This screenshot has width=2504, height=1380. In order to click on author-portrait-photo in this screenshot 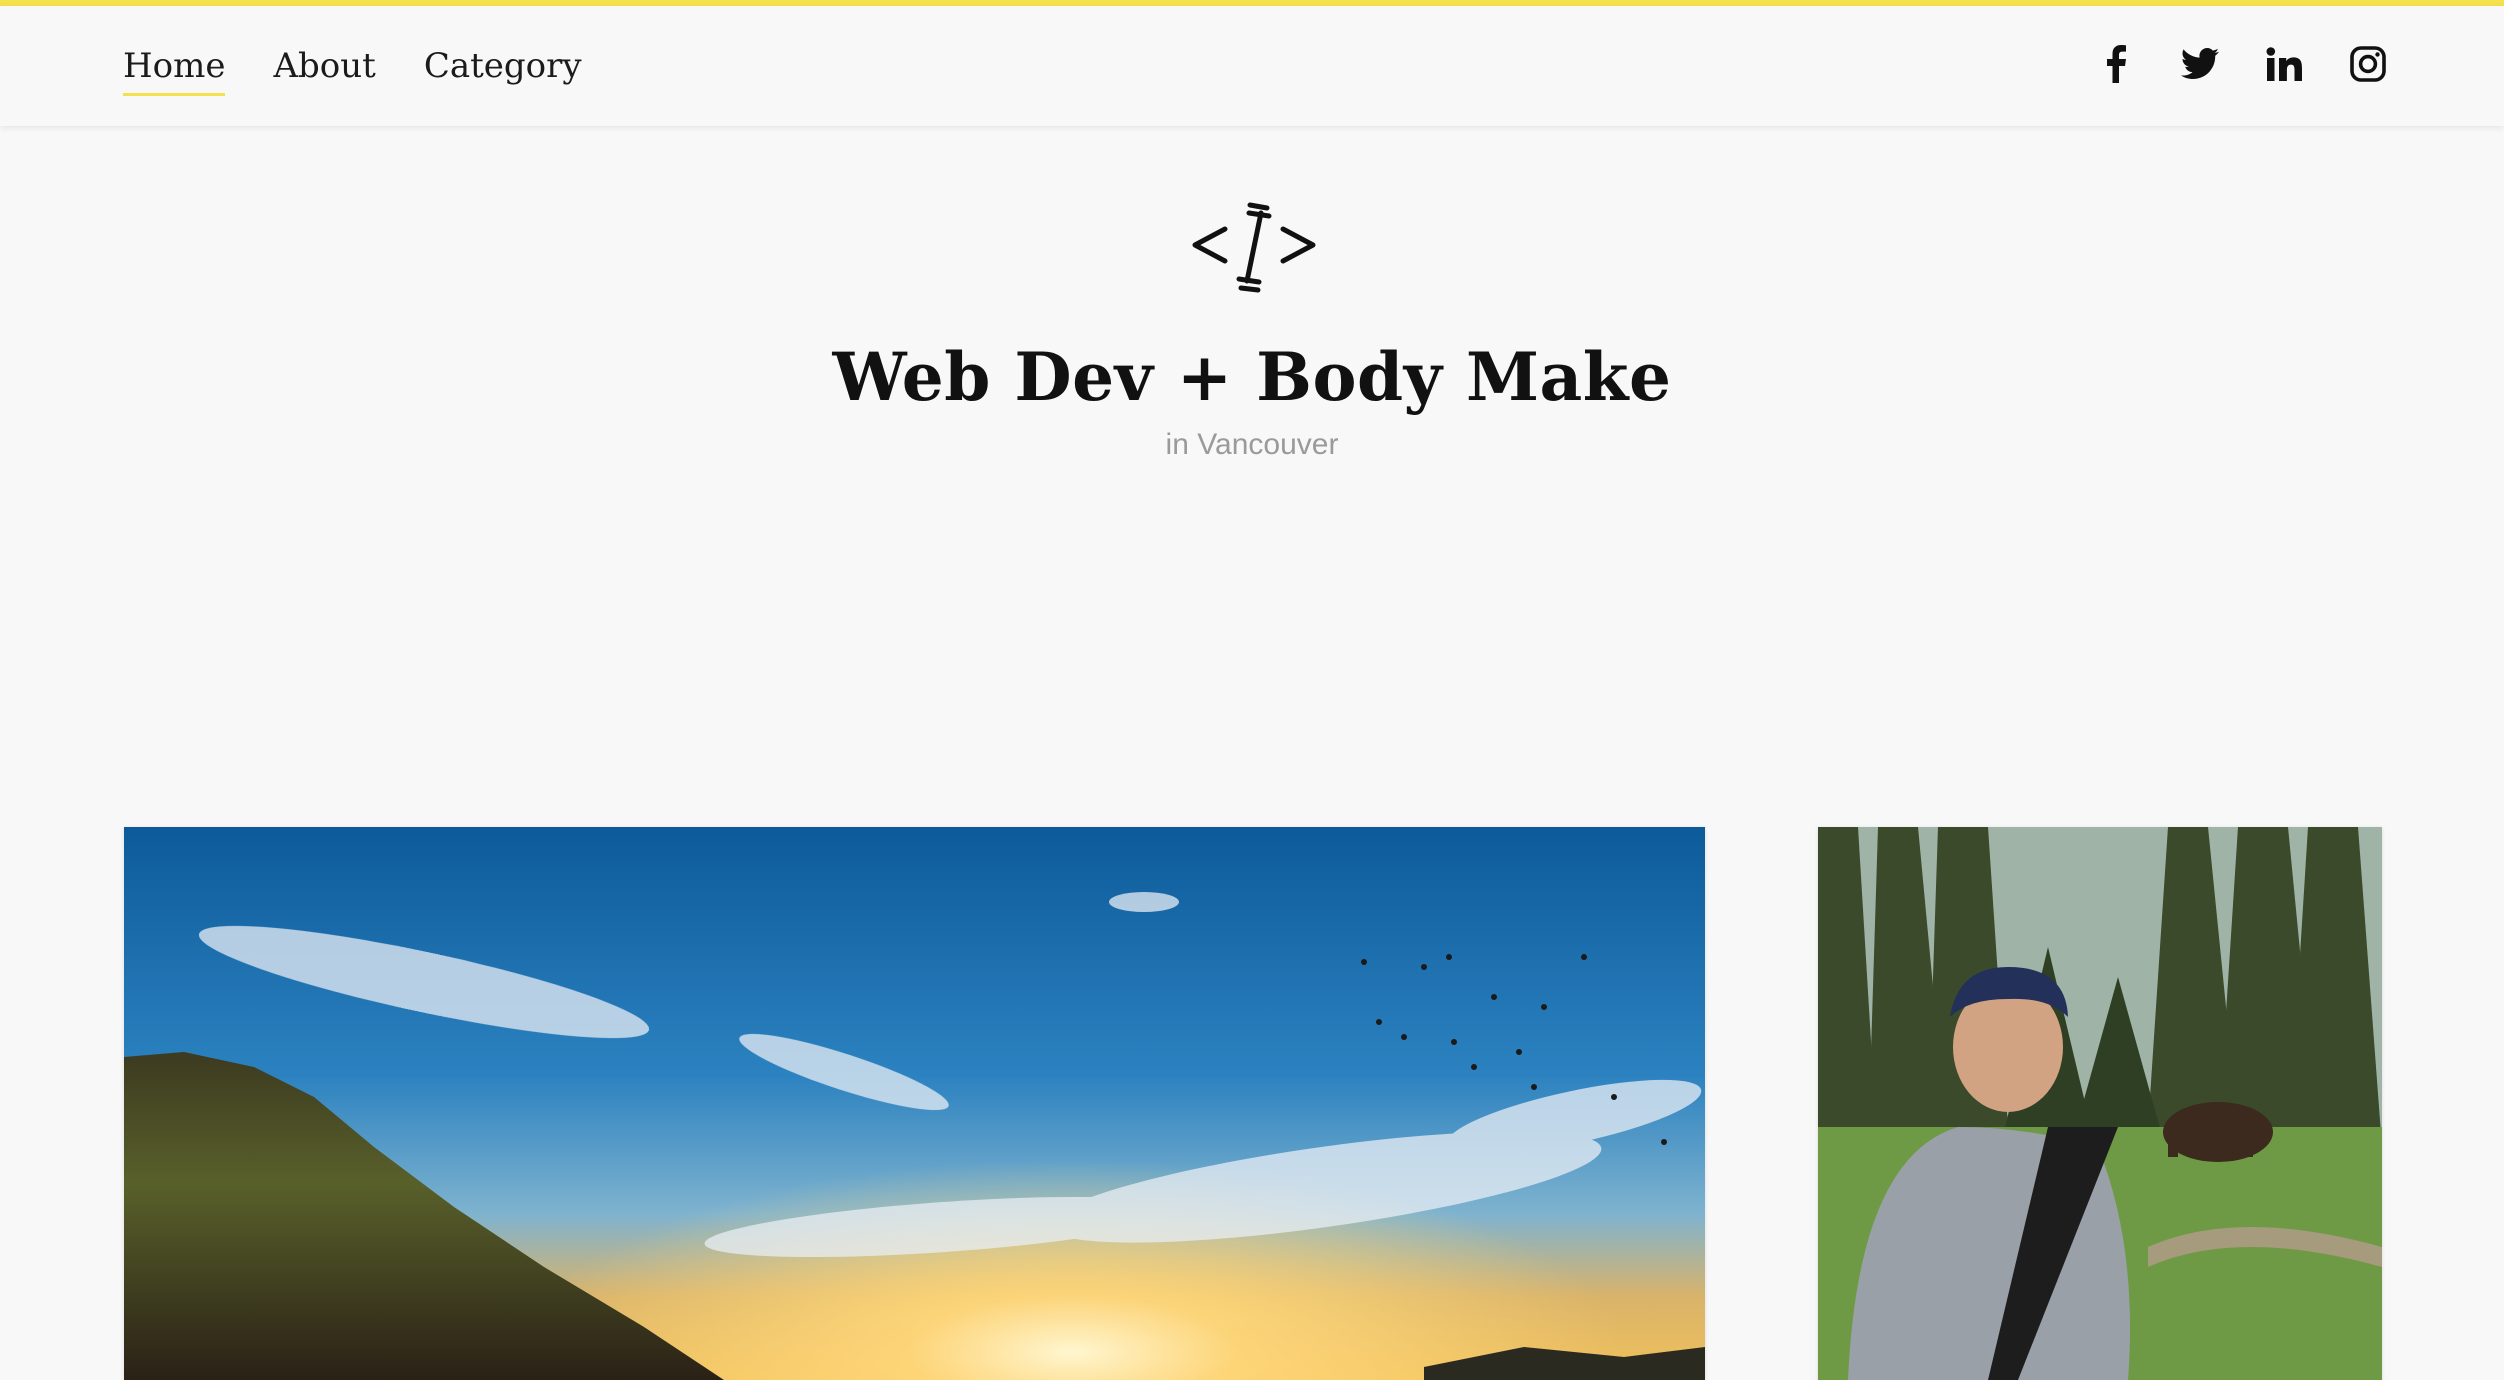, I will do `click(2100, 1103)`.